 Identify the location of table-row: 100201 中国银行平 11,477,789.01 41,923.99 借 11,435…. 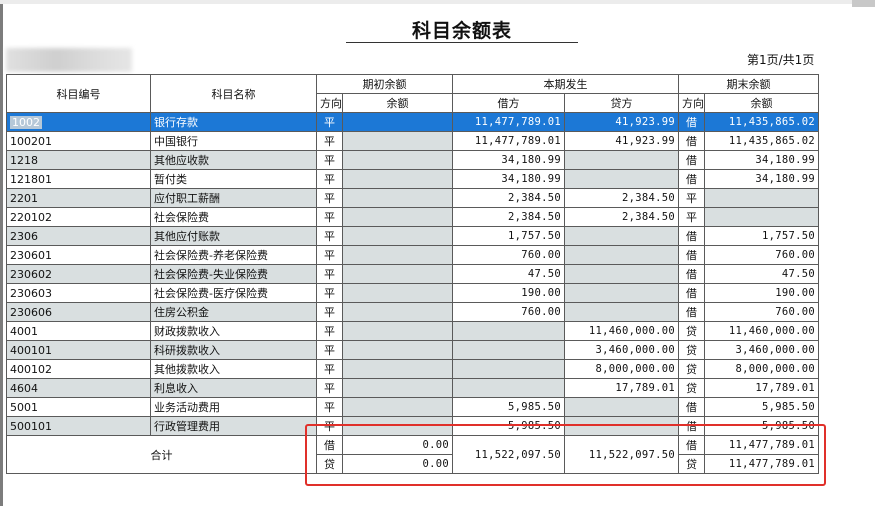
(412, 141).